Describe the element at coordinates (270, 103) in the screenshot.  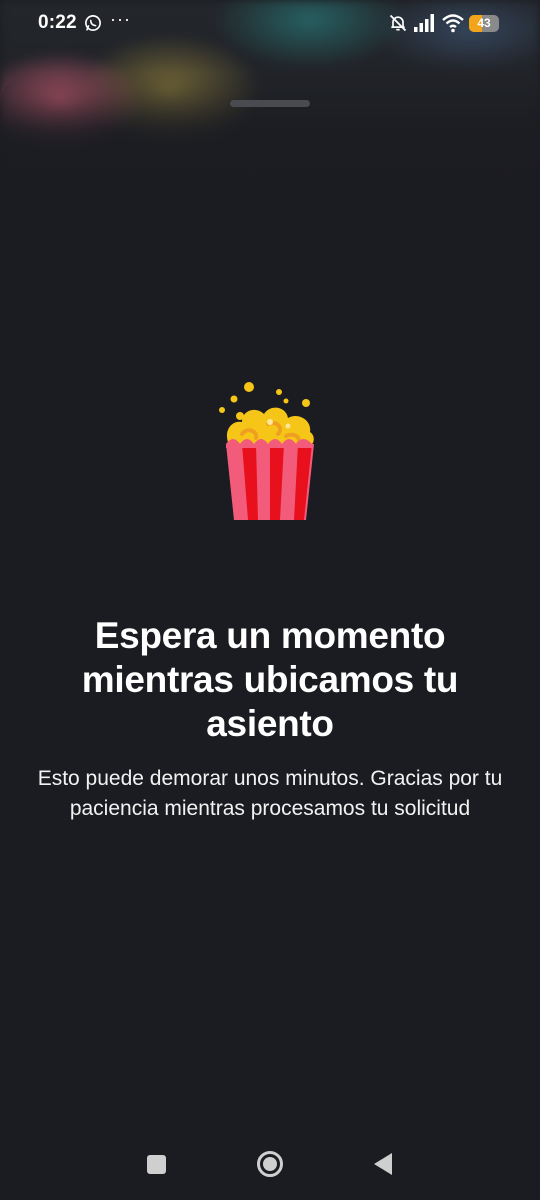
I see `sheet-drag-handle` at that location.